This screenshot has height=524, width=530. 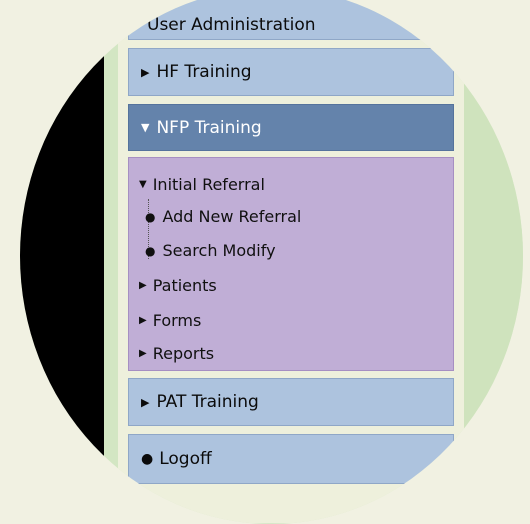 What do you see at coordinates (111, 261) in the screenshot?
I see `left-border` at bounding box center [111, 261].